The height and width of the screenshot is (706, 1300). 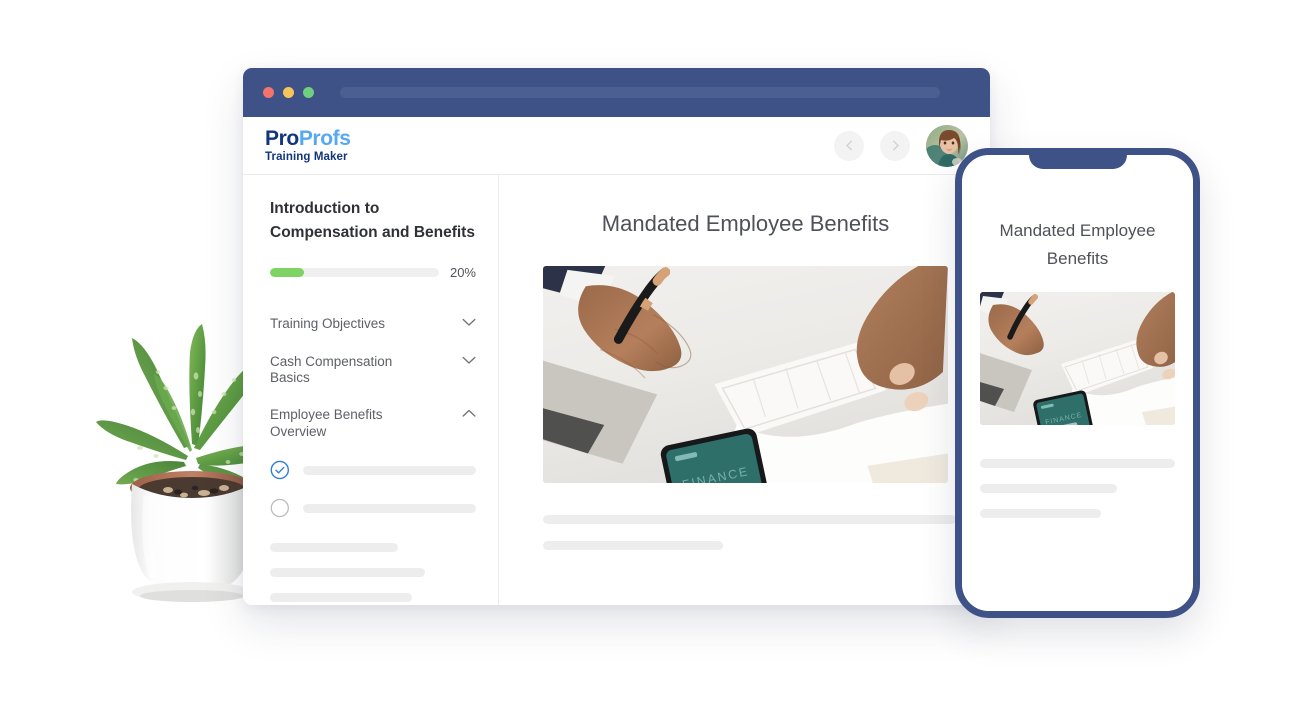 I want to click on slide-title: Mandated Employee Benefits, so click(x=745, y=223).